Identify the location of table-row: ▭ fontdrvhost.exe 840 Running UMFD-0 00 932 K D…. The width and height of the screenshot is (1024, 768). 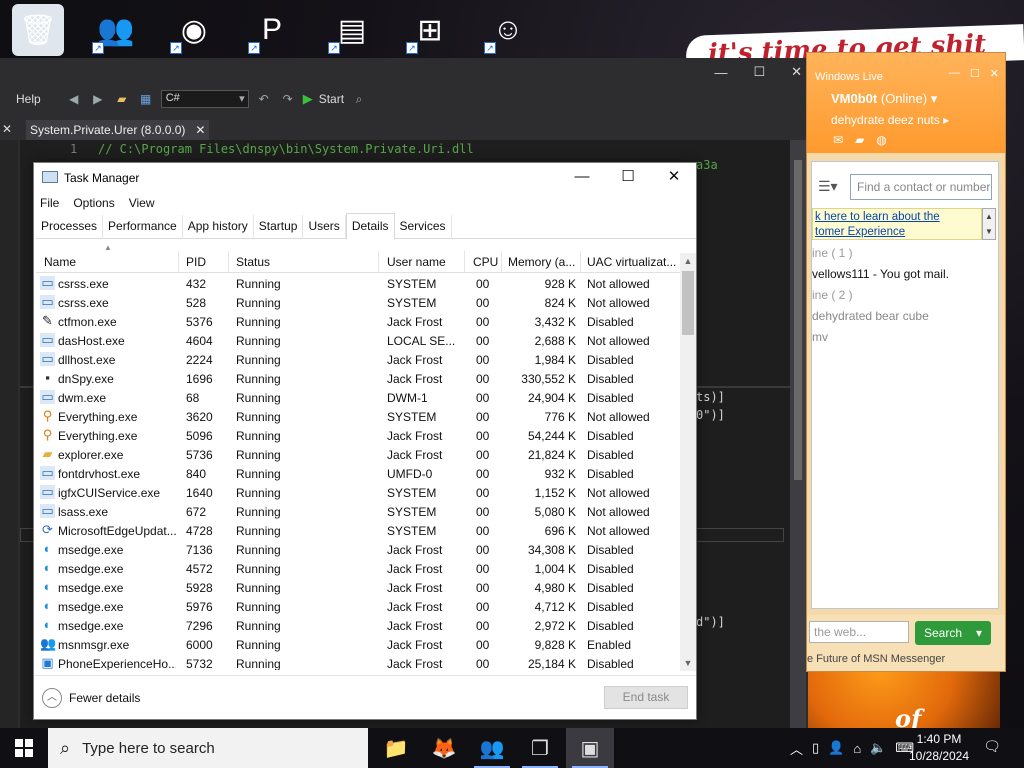
(358, 473).